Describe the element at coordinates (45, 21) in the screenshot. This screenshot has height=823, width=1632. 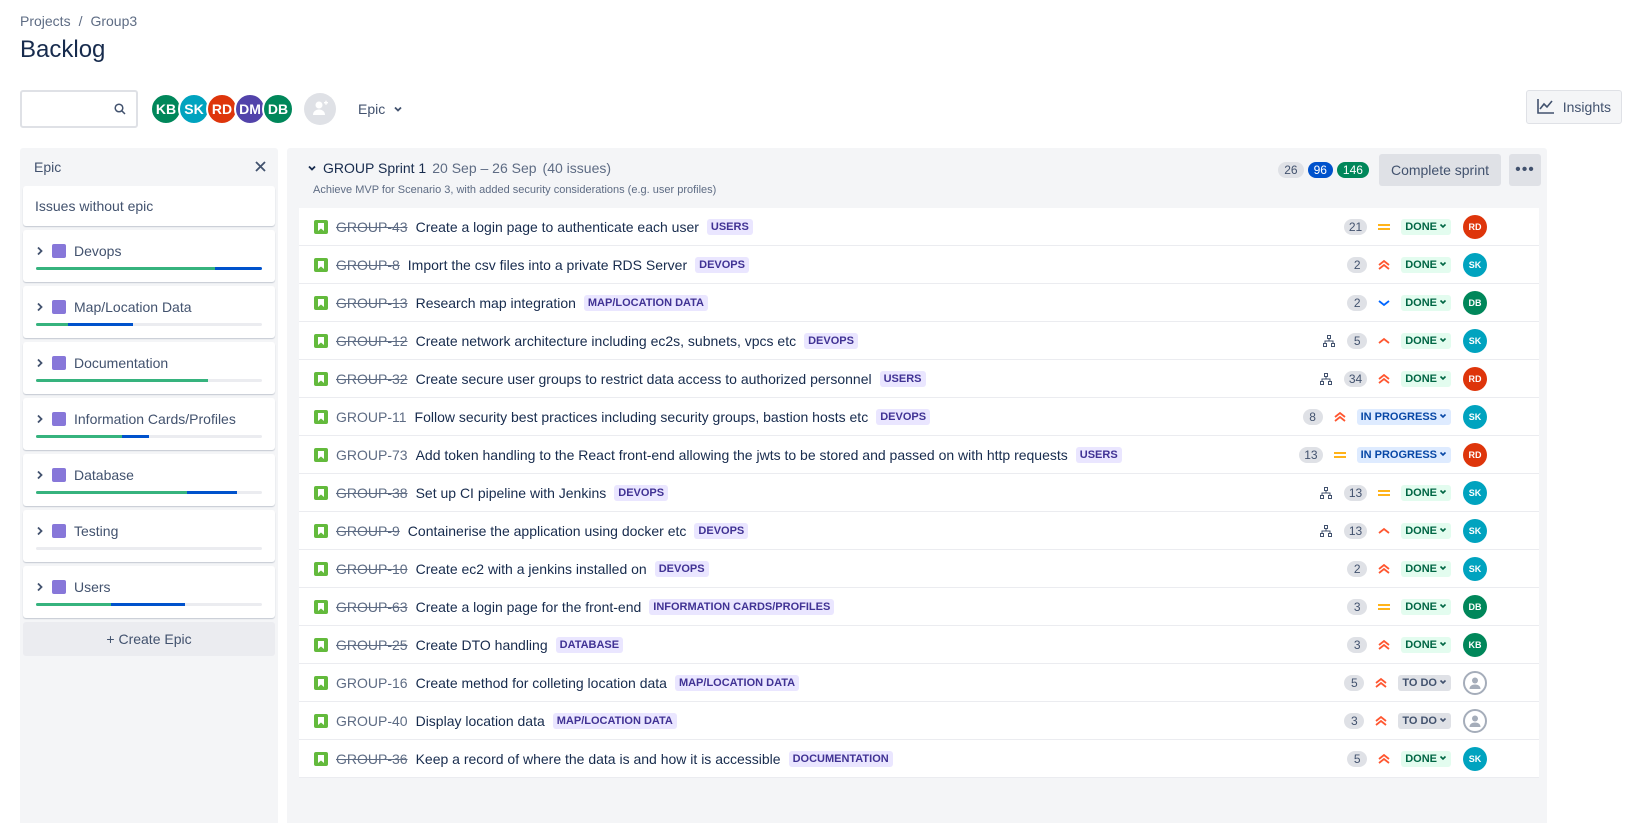
I see `breadcrumb-projects-link: Projects` at that location.